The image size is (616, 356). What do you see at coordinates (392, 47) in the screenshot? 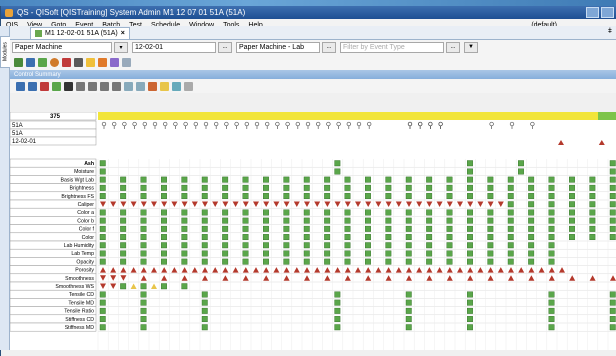
I see `event-type-filter: Filter by Event Type` at bounding box center [392, 47].